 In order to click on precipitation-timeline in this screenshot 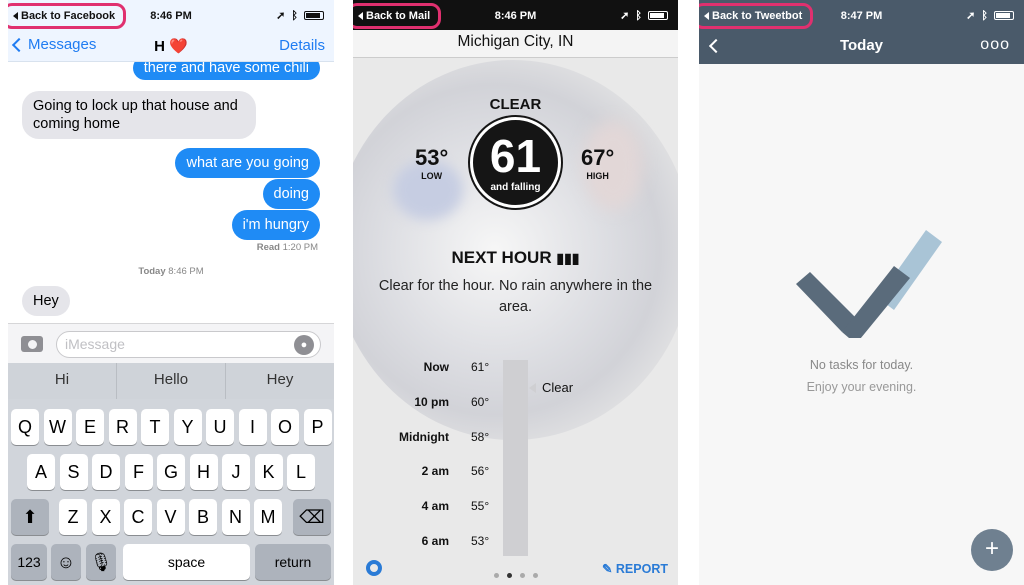, I will do `click(515, 458)`.